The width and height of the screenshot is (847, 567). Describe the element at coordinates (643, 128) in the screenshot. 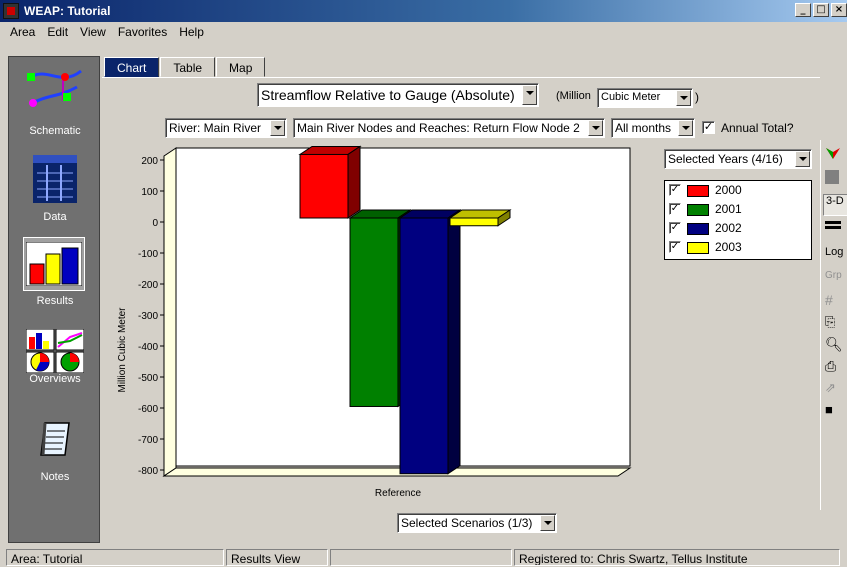

I see `months-value: All months` at that location.